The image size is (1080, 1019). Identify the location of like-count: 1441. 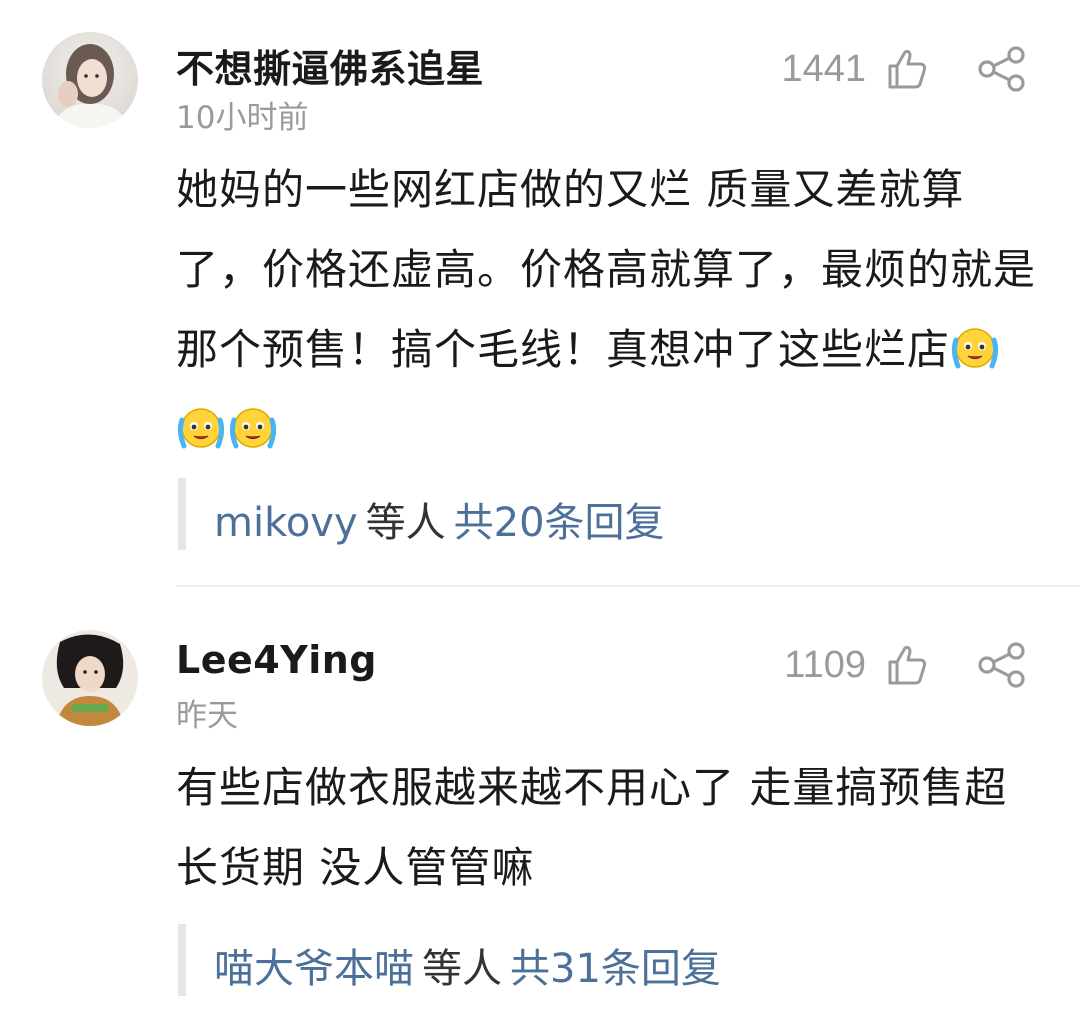
(823, 69).